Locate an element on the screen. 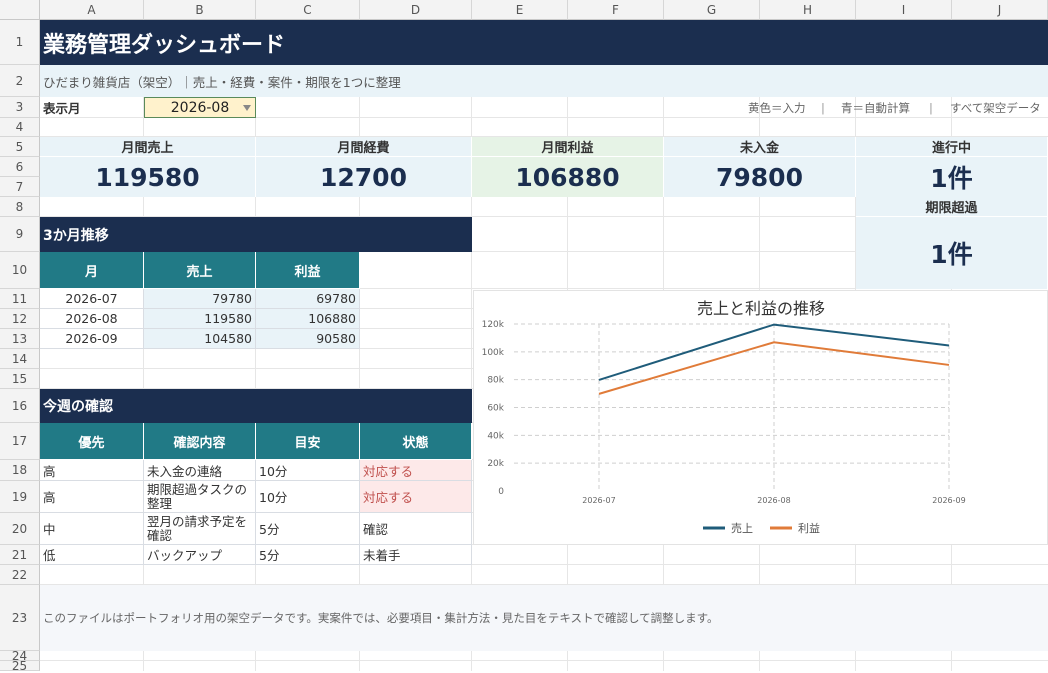 This screenshot has height=673, width=1048. kpi-expense-value: 12700 is located at coordinates (364, 177).